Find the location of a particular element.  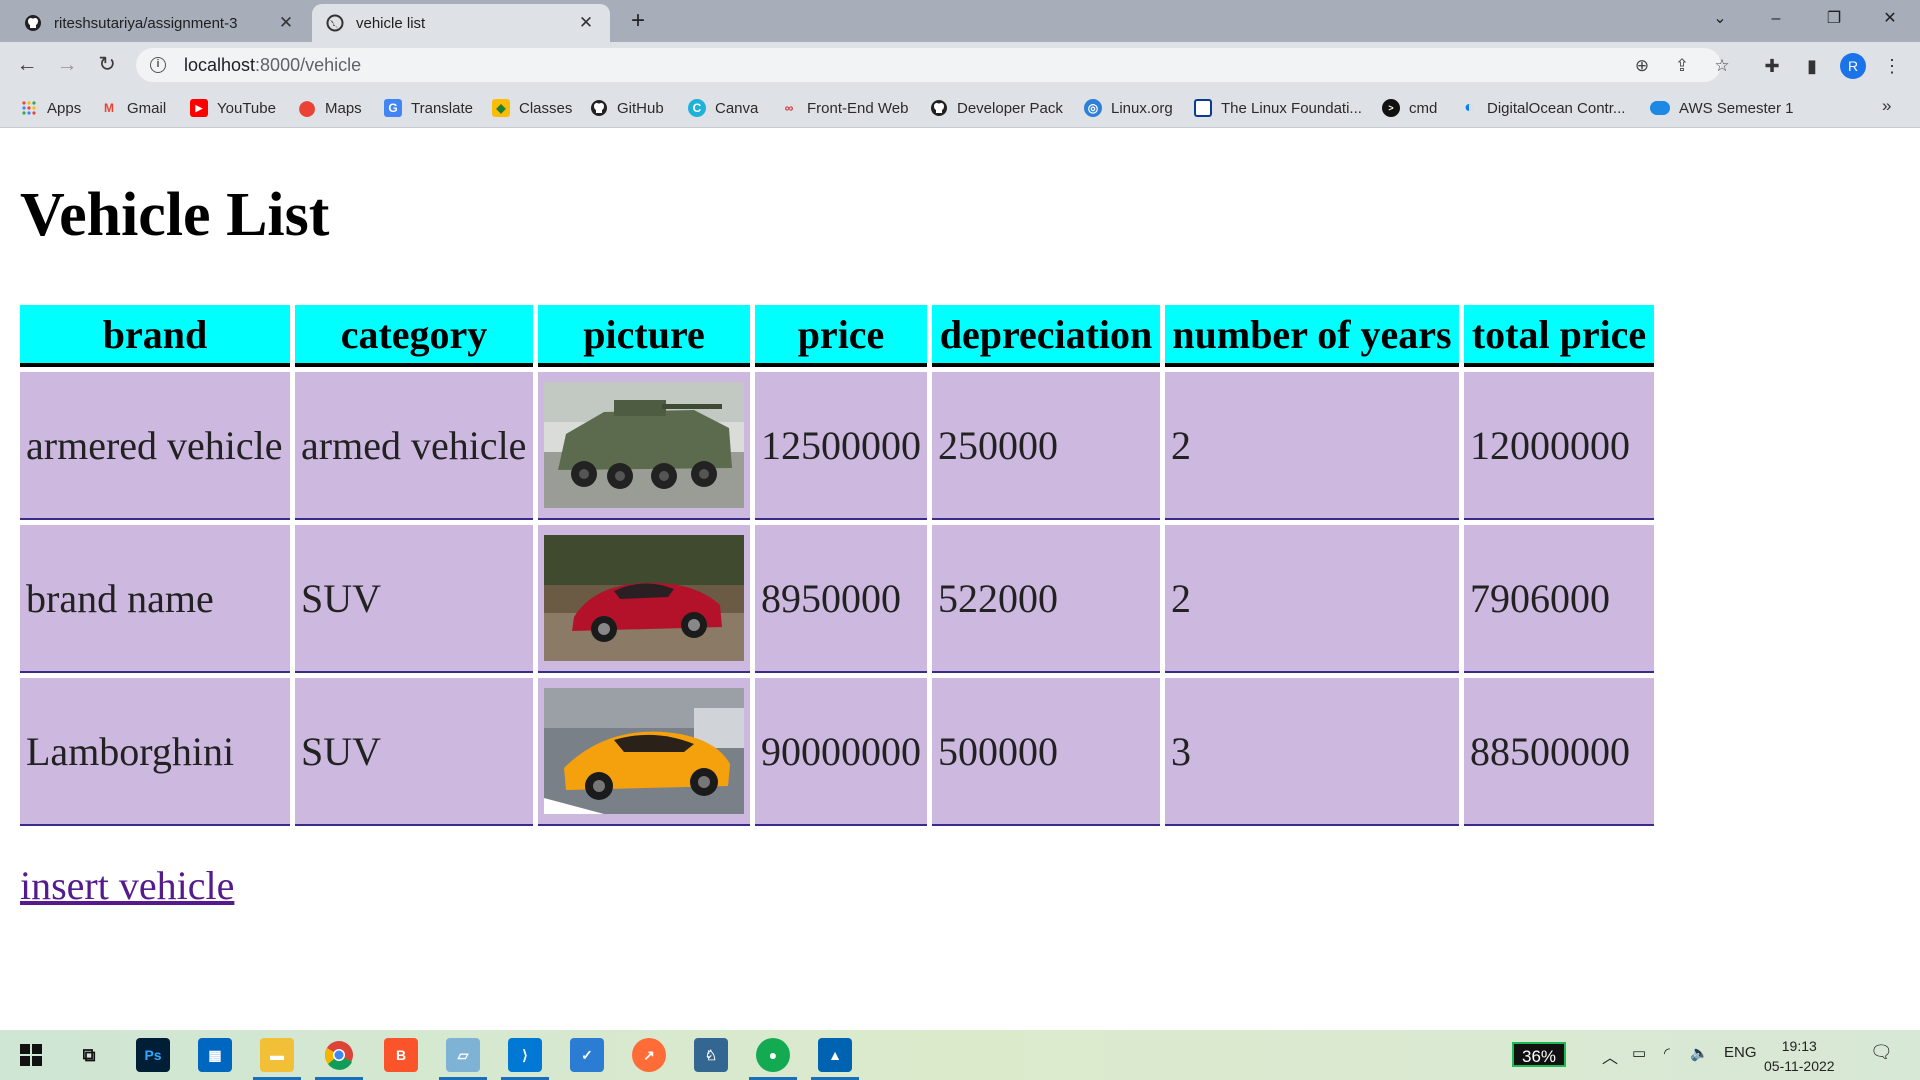

file-explorer-icon: ▬ is located at coordinates (277, 1059).